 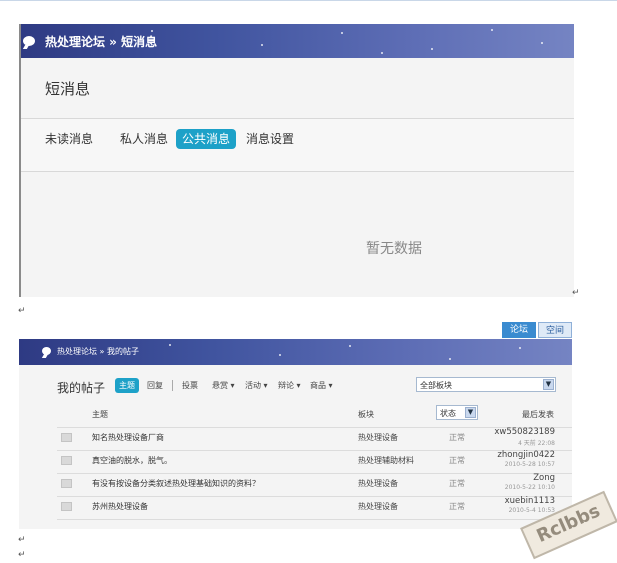 What do you see at coordinates (68, 89) in the screenshot?
I see `page-title: 短消息` at bounding box center [68, 89].